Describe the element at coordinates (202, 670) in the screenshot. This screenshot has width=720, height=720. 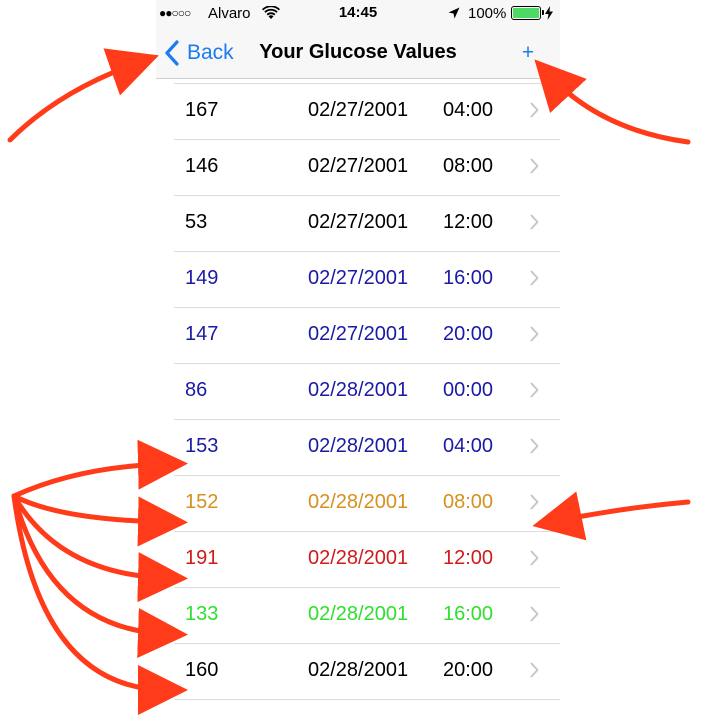
I see `reading-value: 160` at that location.